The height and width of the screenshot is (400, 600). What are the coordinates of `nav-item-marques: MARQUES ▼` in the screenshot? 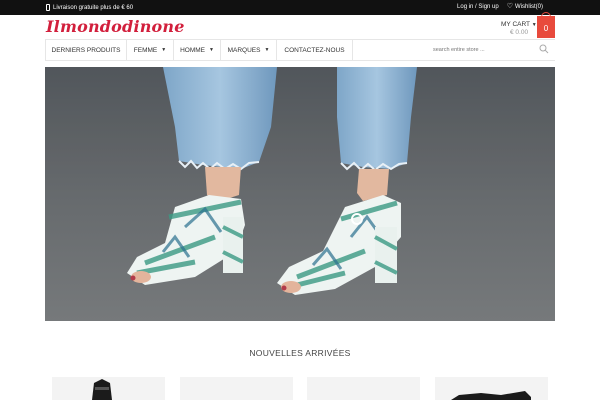 It's located at (249, 50).